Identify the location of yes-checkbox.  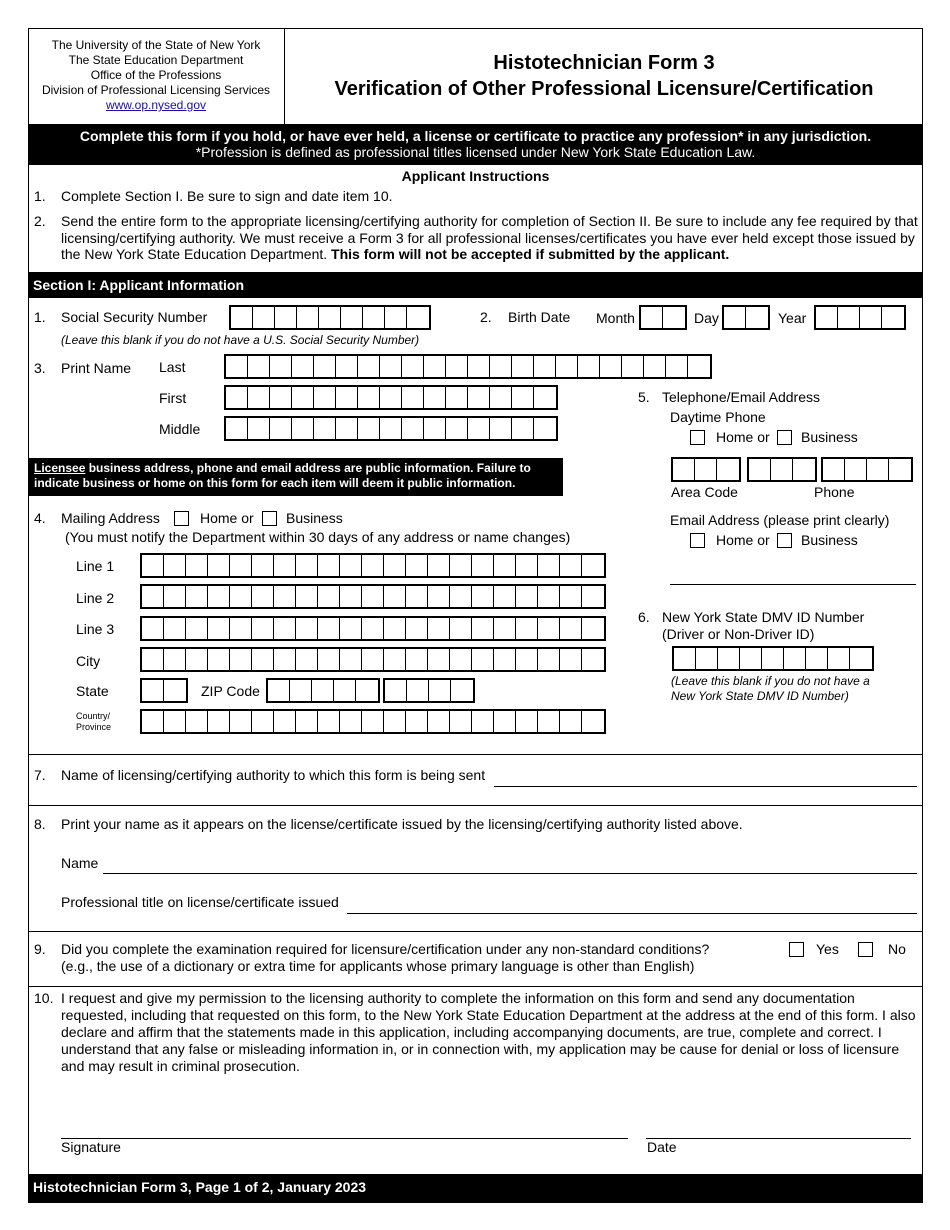
(796, 949).